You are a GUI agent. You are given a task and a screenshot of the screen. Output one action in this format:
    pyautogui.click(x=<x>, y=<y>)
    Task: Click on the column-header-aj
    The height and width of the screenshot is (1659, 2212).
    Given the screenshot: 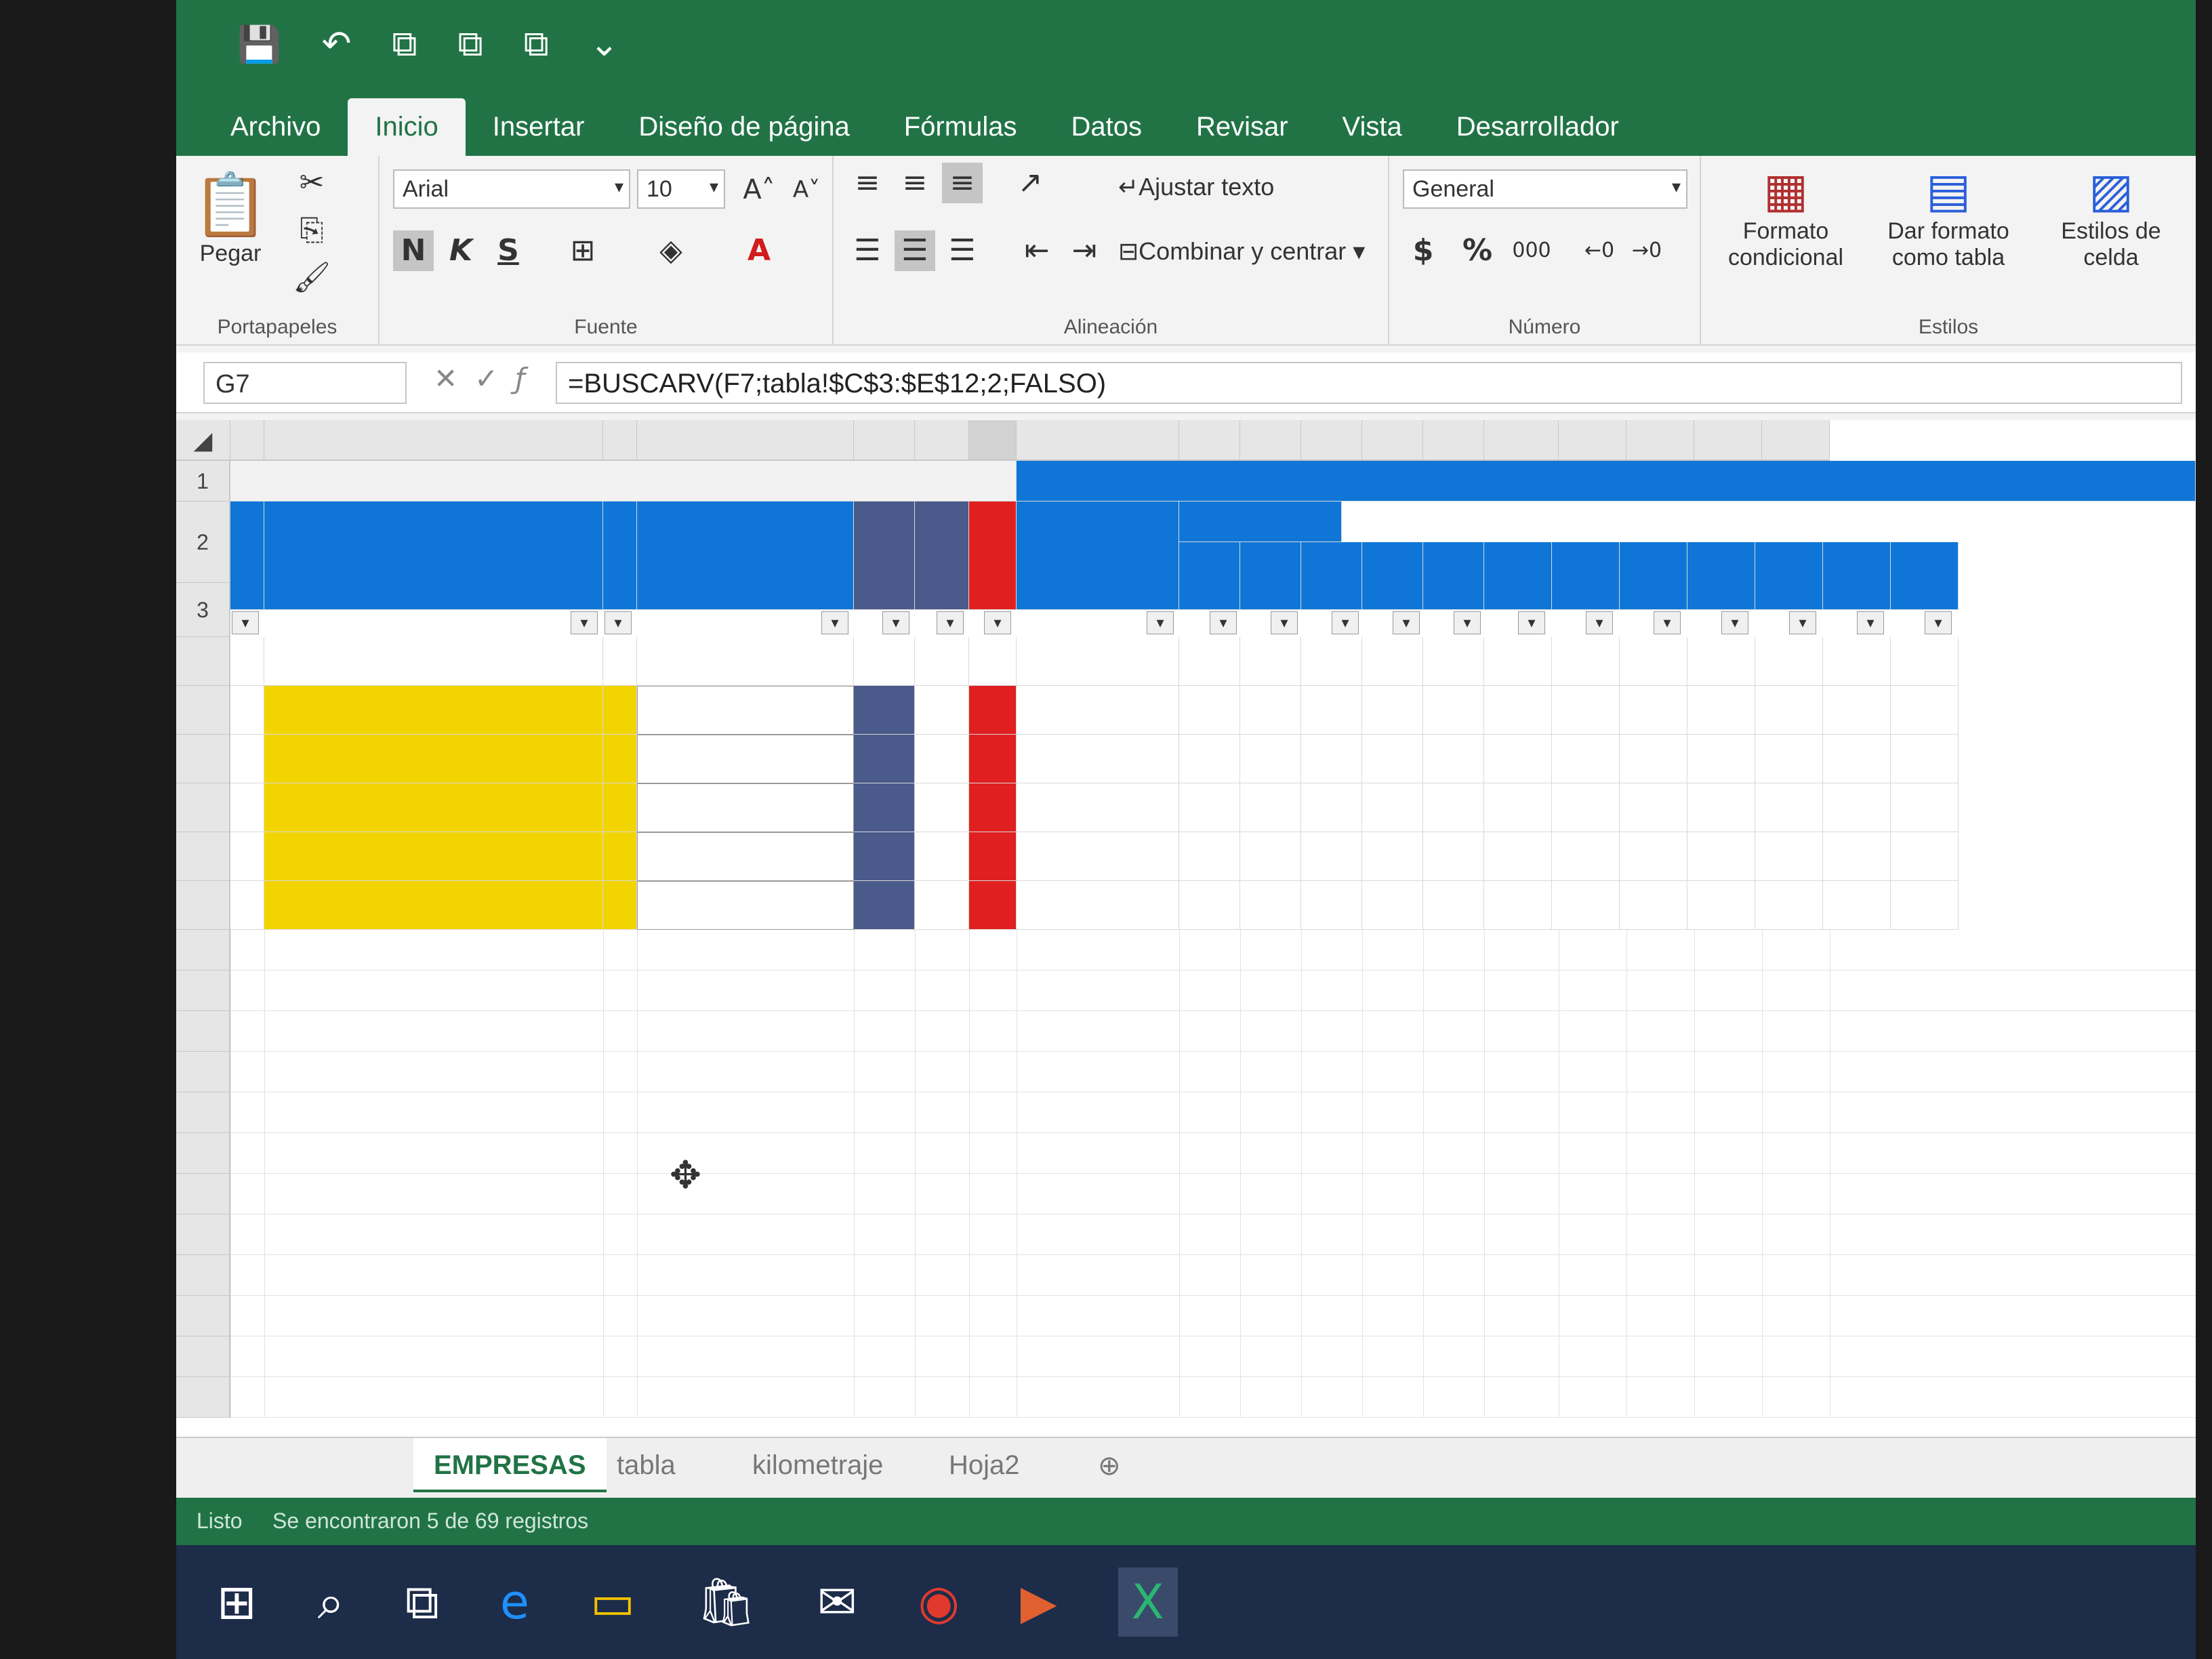 What is the action you would take?
    pyautogui.click(x=1392, y=440)
    